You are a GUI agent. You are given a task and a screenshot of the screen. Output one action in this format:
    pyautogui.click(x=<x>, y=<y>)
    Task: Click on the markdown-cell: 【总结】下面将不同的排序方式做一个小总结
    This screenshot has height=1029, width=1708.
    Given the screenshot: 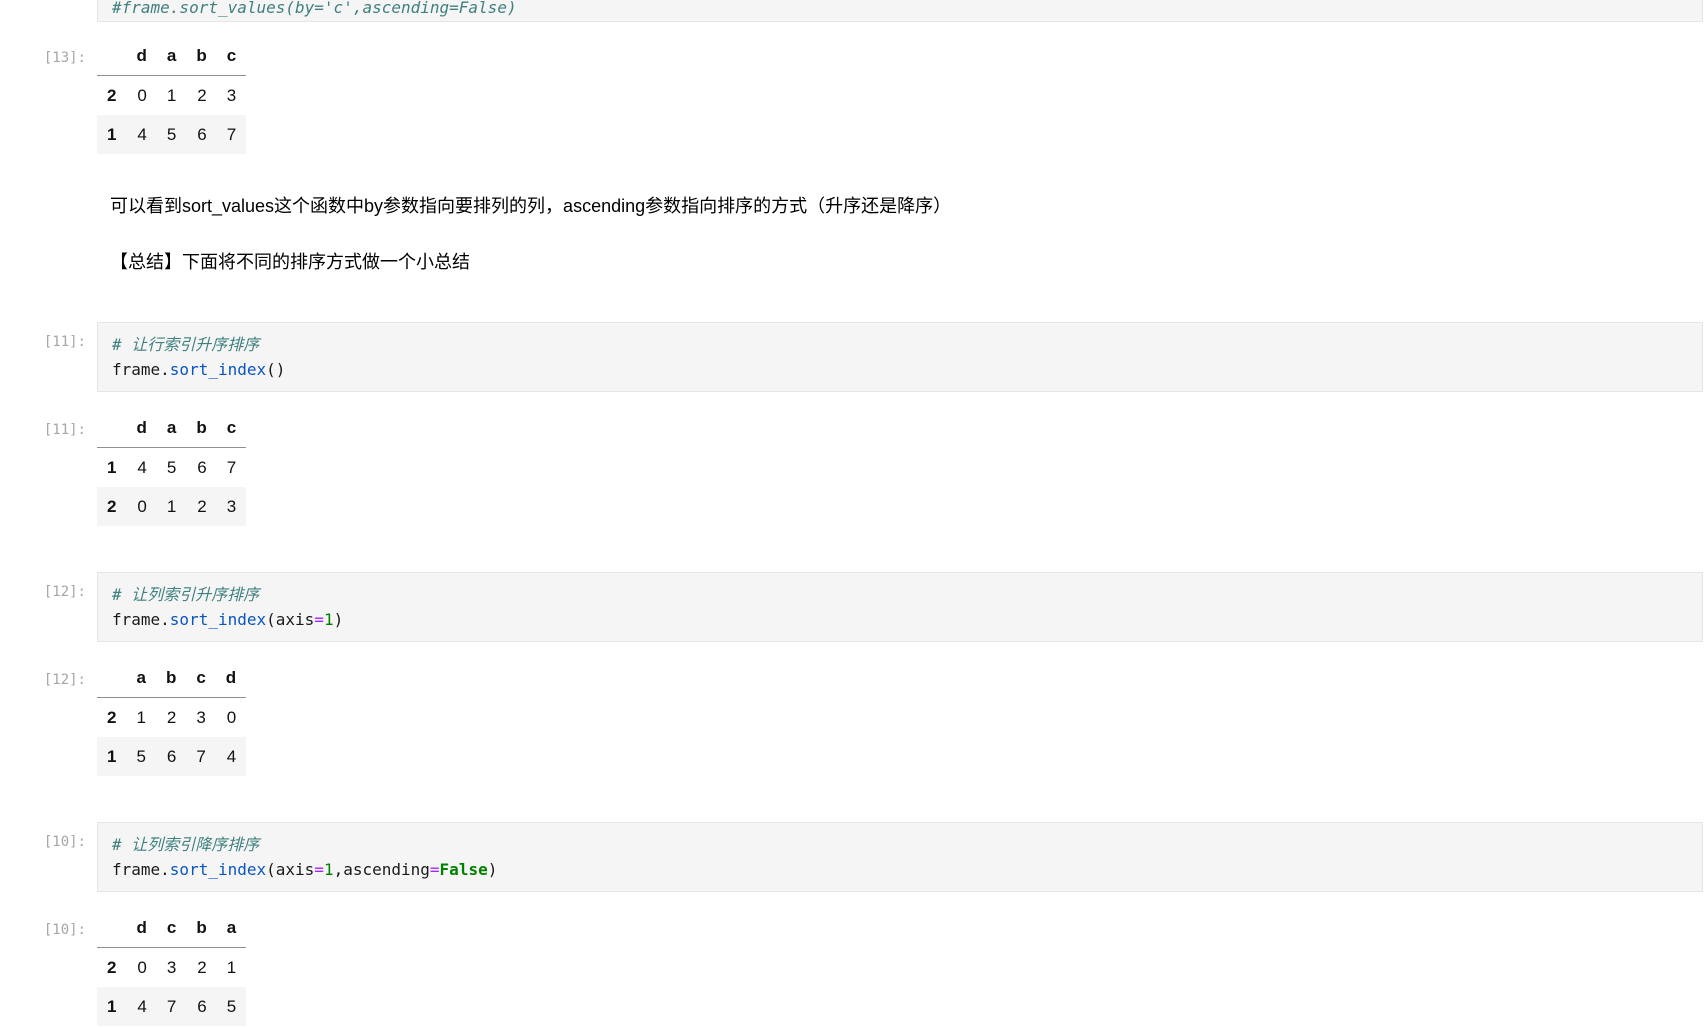 What is the action you would take?
    pyautogui.click(x=854, y=262)
    